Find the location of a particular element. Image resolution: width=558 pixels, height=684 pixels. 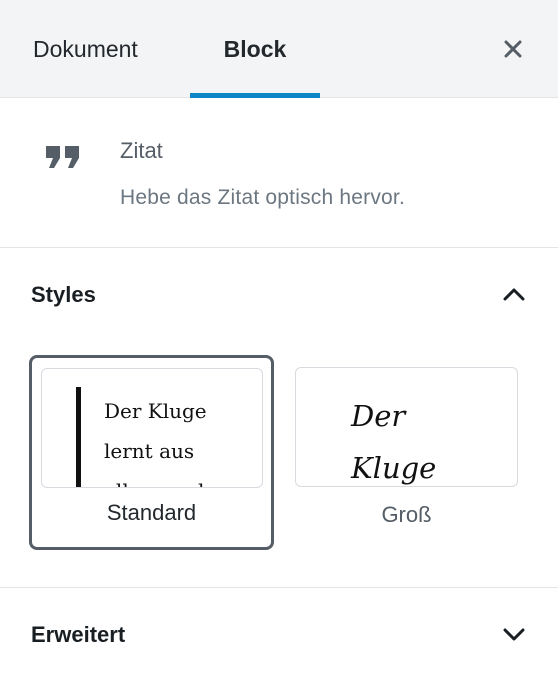

block-title: Zitat is located at coordinates (141, 150).